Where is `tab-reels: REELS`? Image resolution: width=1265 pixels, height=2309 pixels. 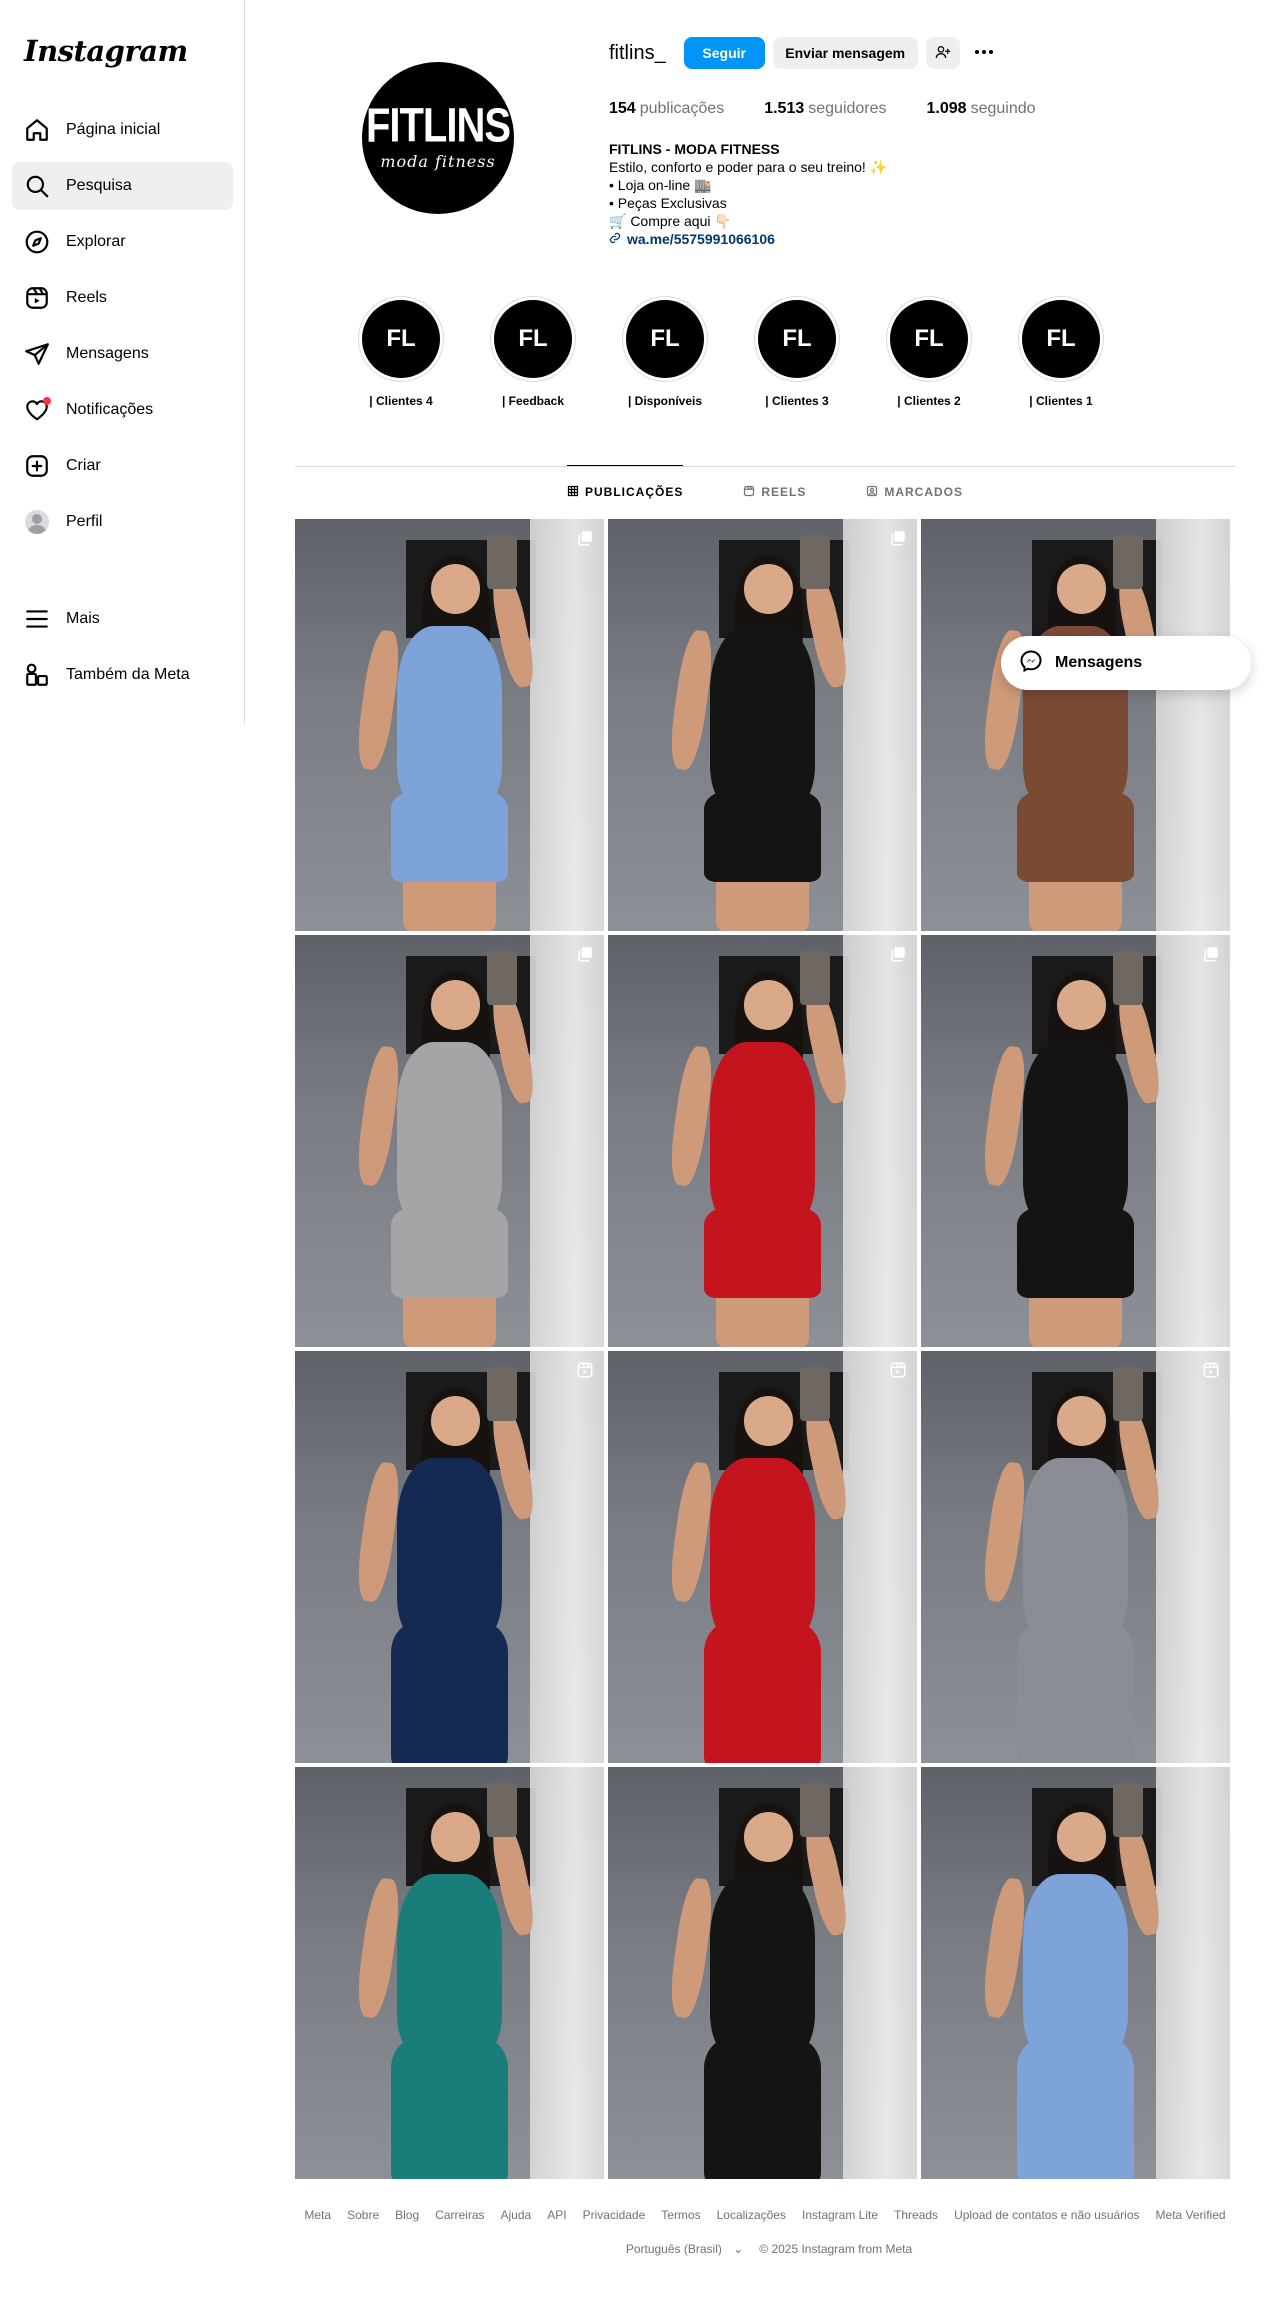
tab-reels: REELS is located at coordinates (774, 492).